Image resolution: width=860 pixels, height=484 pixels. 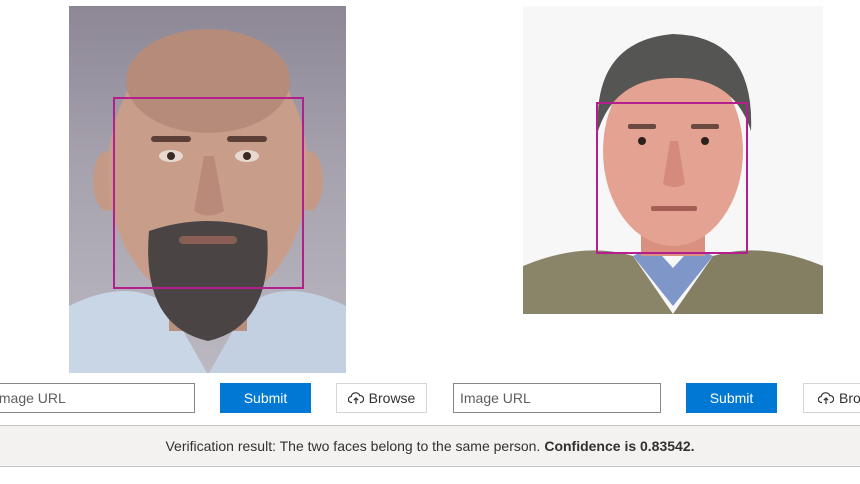 I want to click on left-browse-button: Browse, so click(x=381, y=398).